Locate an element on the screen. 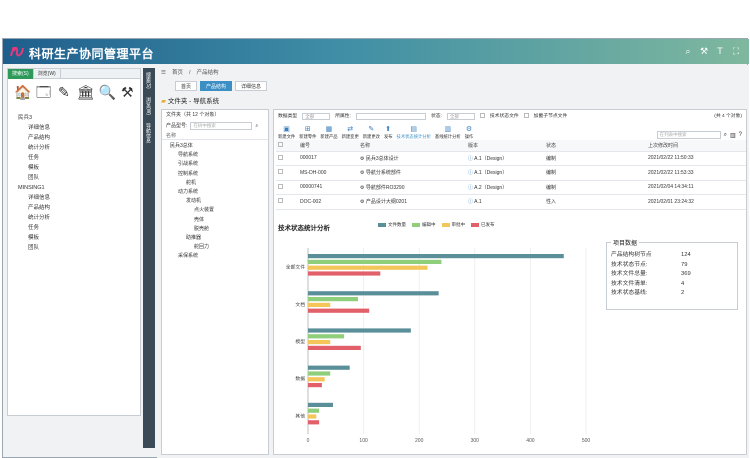 Image resolution: width=750 pixels, height=458 pixels. type-select: 全部 is located at coordinates (316, 116).